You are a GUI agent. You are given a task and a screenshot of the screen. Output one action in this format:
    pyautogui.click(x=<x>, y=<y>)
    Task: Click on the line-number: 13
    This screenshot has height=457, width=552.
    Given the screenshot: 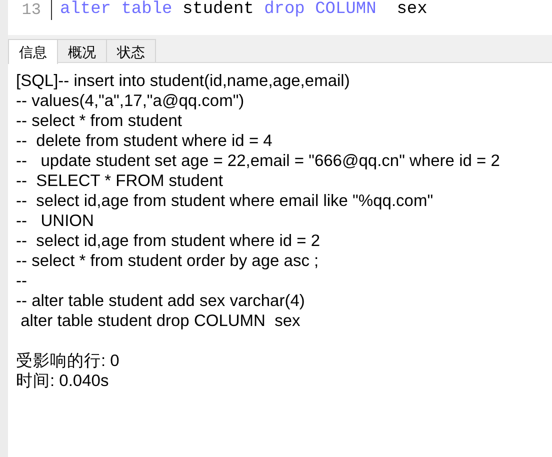 What is the action you would take?
    pyautogui.click(x=30, y=10)
    